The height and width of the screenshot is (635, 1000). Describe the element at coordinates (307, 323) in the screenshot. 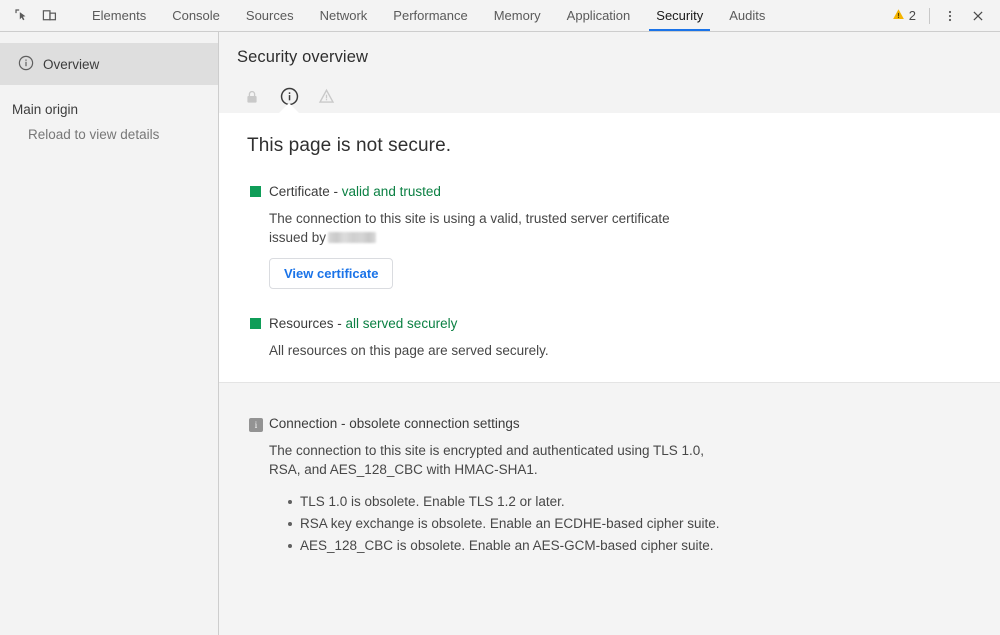

I see `resources-title-label: Resources -` at that location.